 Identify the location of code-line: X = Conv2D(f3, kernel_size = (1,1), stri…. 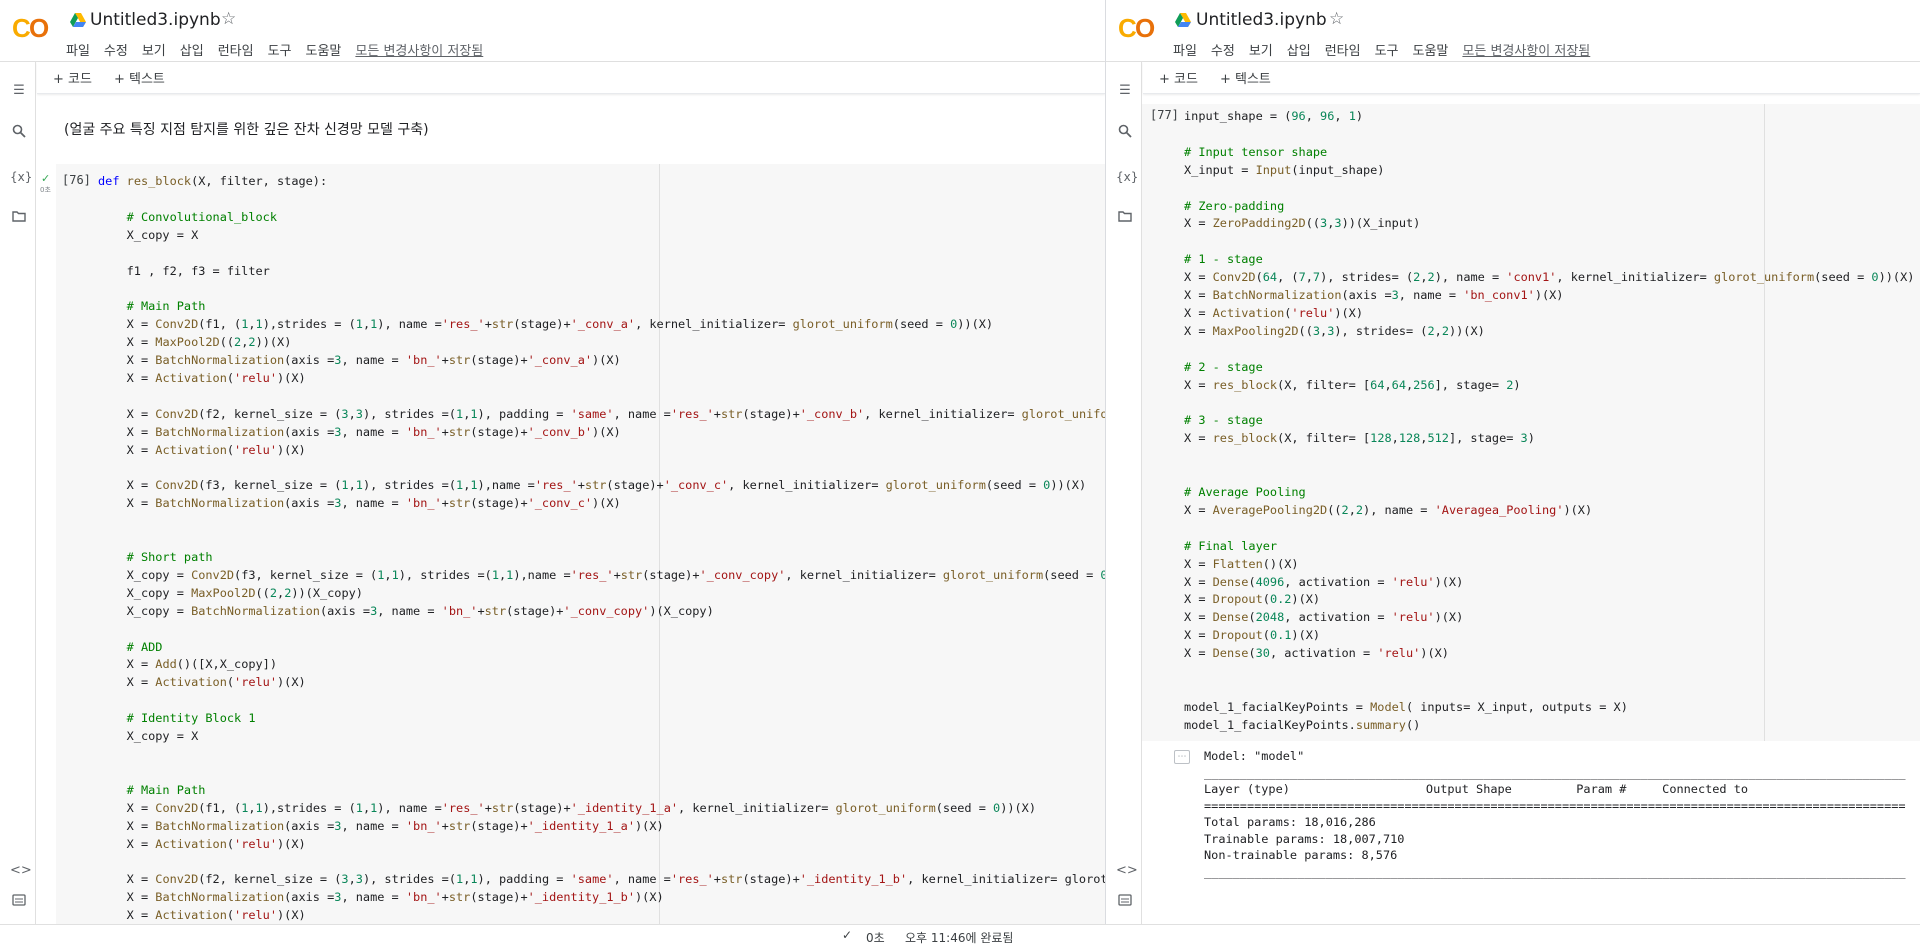
(592, 485).